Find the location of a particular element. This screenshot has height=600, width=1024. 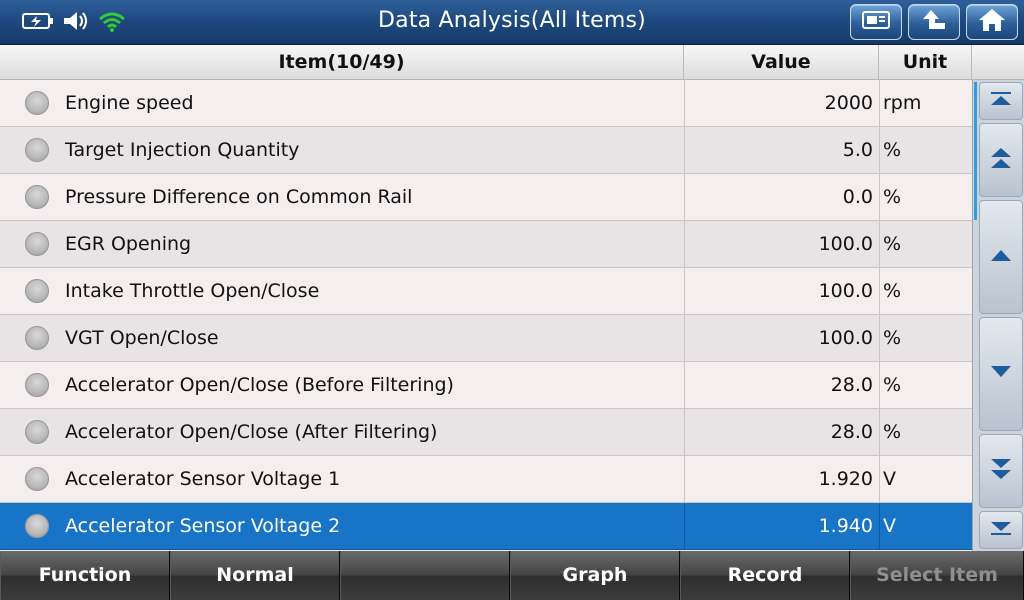

row-value: 5.0 is located at coordinates (781, 150).